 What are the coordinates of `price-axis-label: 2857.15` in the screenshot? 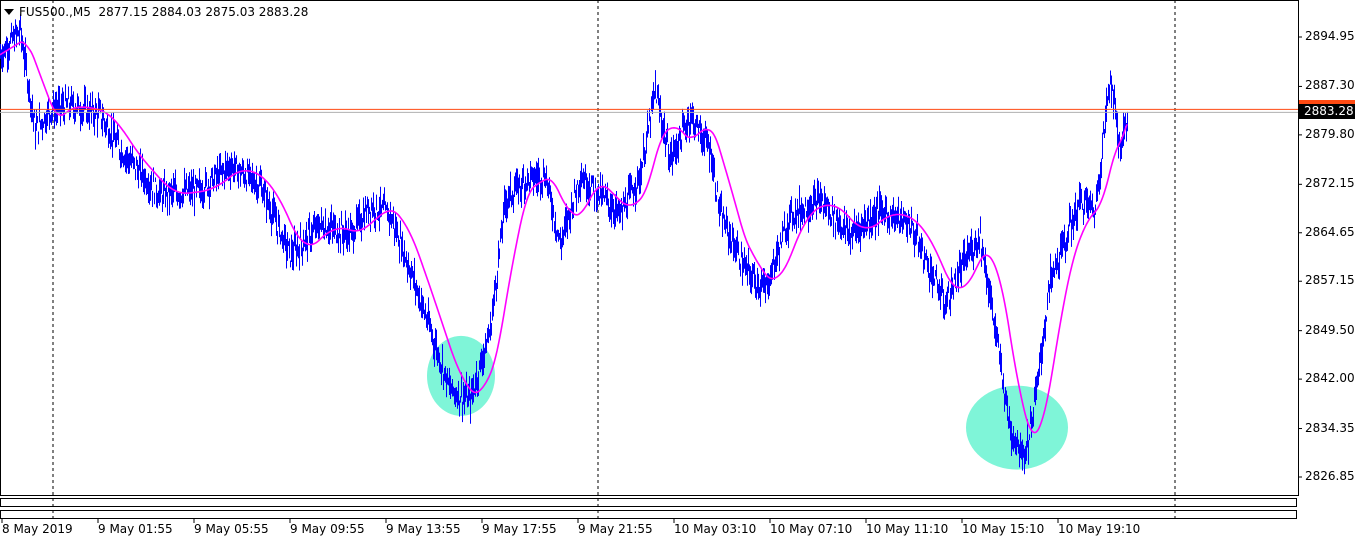 It's located at (1330, 280).